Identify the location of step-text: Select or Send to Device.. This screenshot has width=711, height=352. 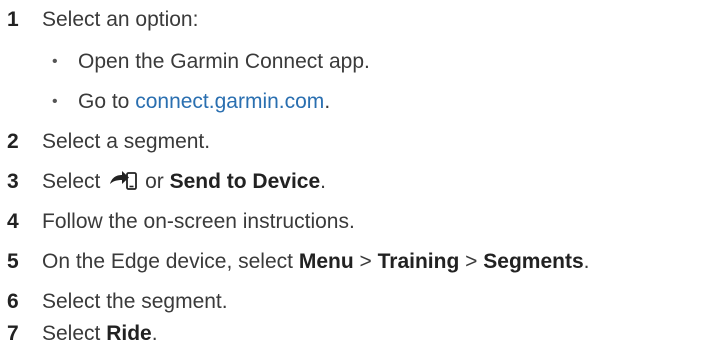
(184, 182).